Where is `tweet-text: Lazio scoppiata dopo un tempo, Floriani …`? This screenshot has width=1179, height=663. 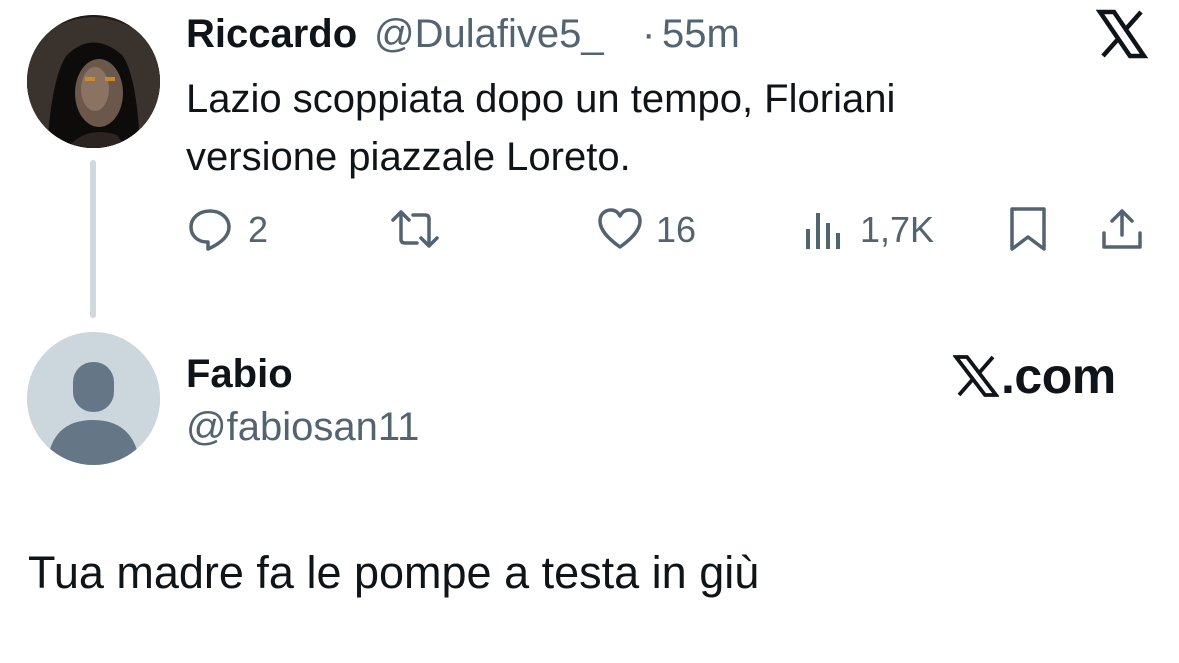 tweet-text: Lazio scoppiata dopo un tempo, Floriani … is located at coordinates (541, 128).